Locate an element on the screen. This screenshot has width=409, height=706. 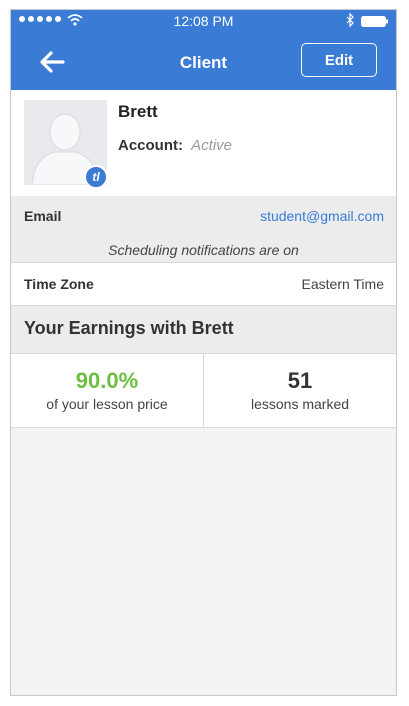
stat-lessons-marked: 51 lessons marked is located at coordinates (299, 390).